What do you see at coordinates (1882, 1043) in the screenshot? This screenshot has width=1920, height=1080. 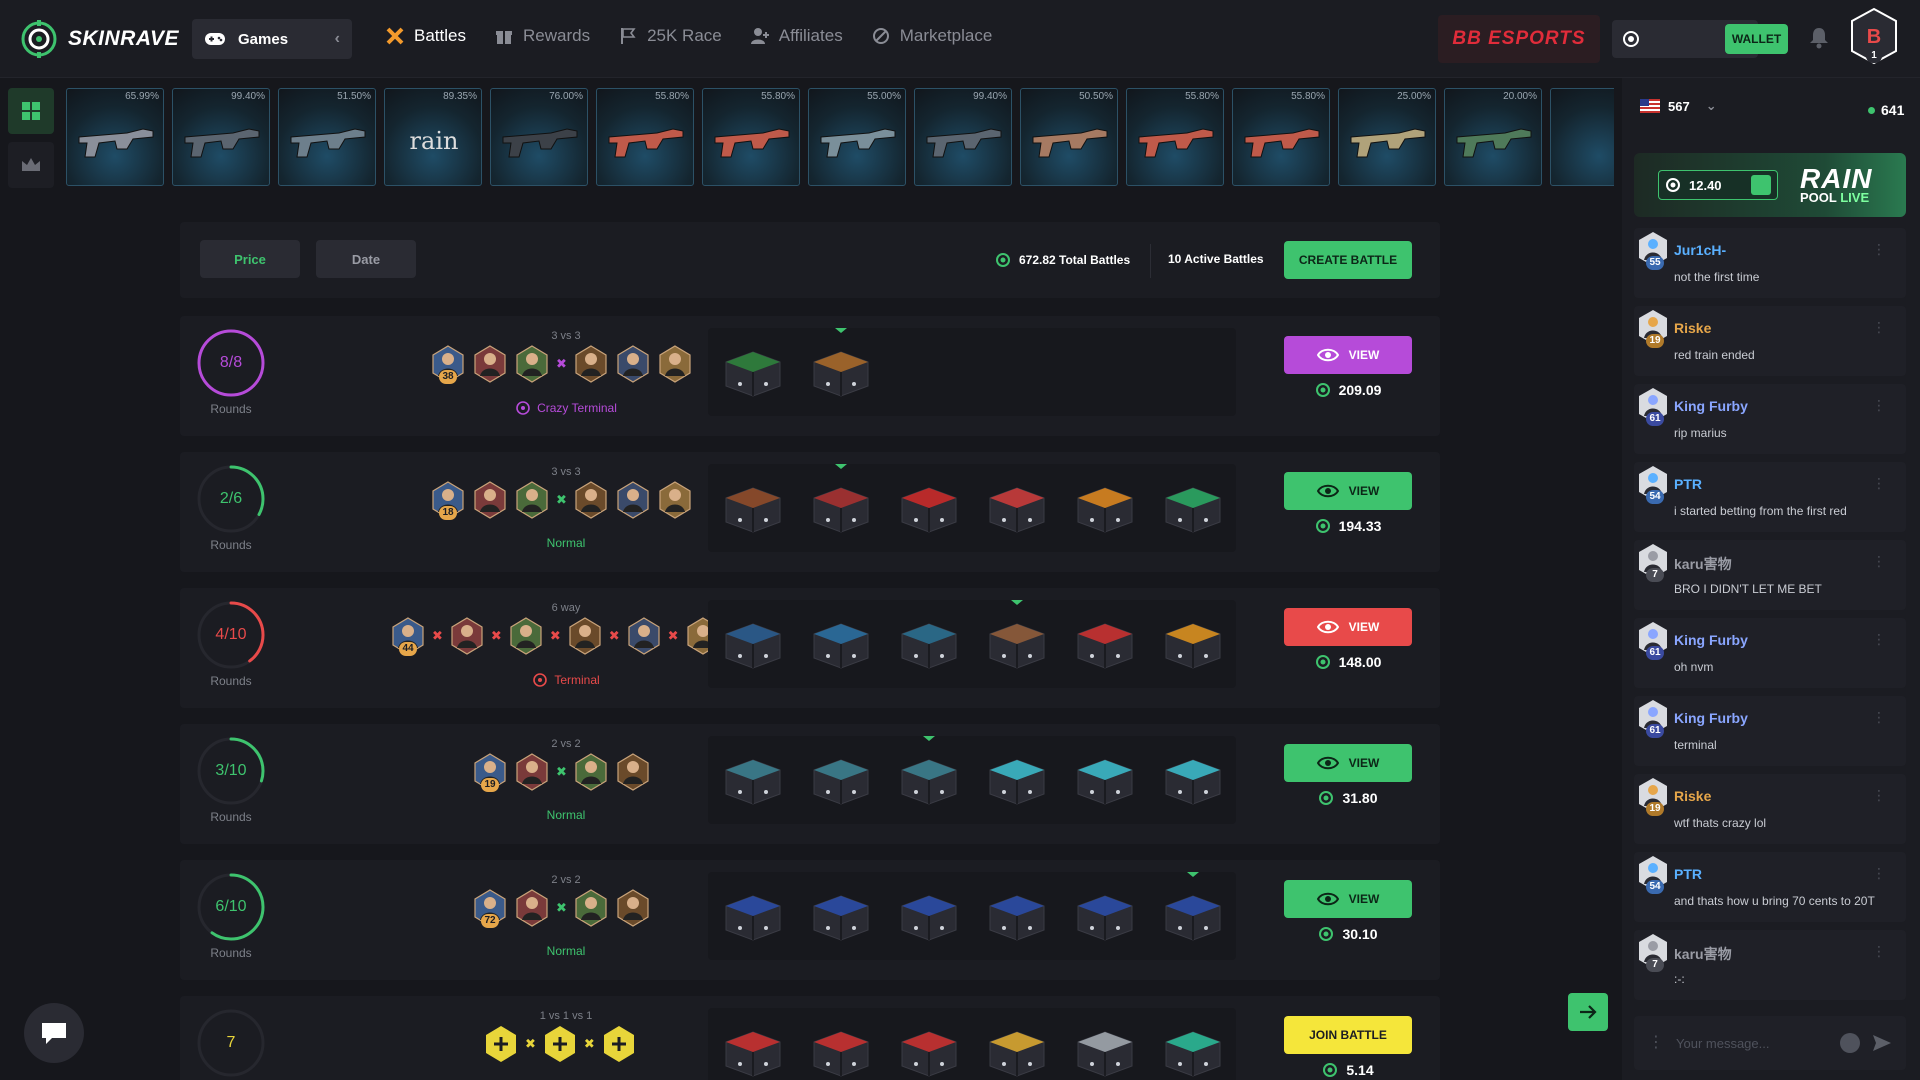 I see `send-icon` at bounding box center [1882, 1043].